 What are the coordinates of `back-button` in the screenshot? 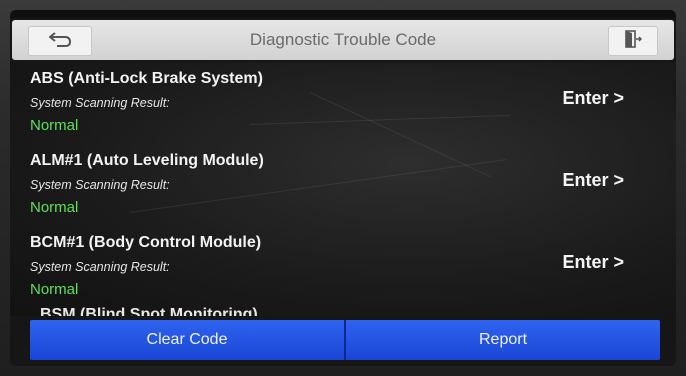 It's located at (60, 41).